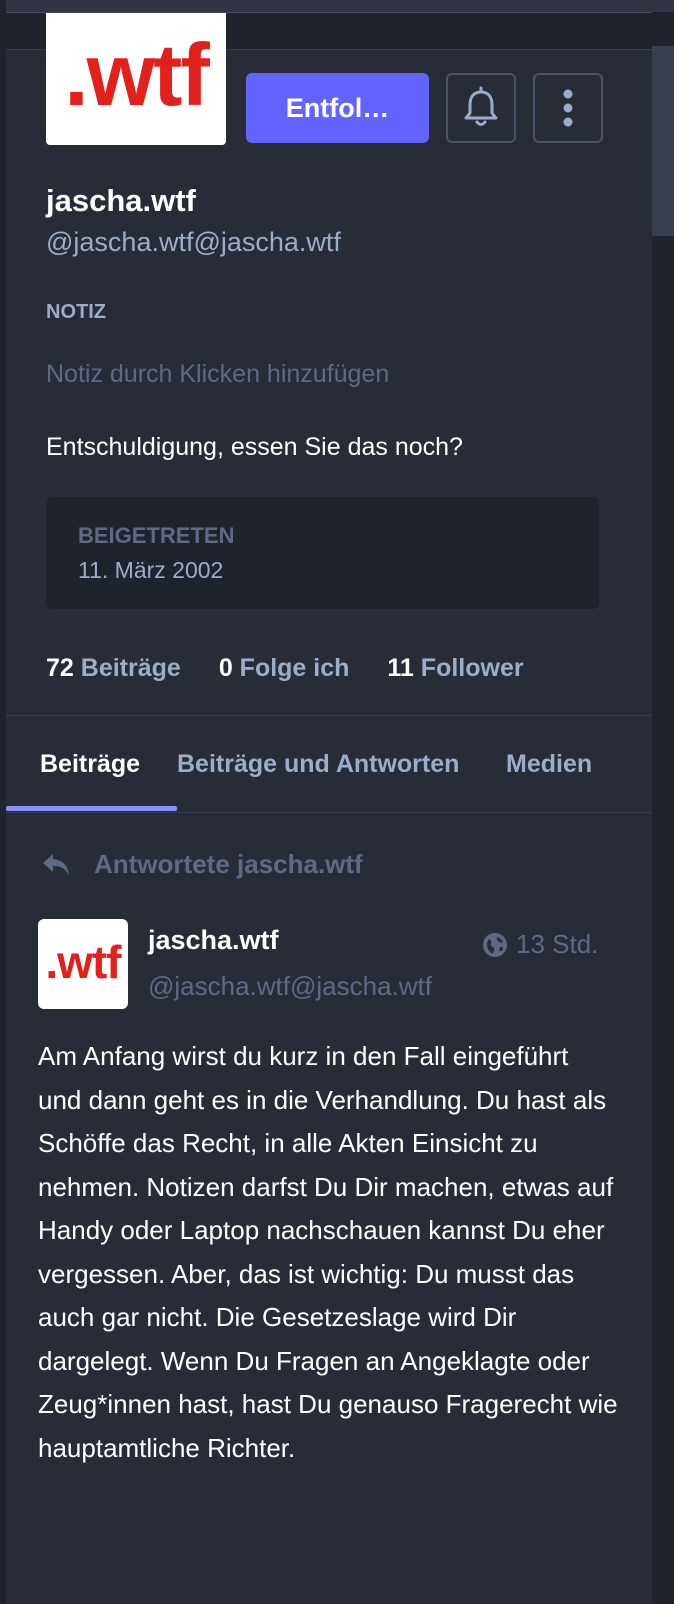  I want to click on stat-posts: 72 Beiträge, so click(113, 668).